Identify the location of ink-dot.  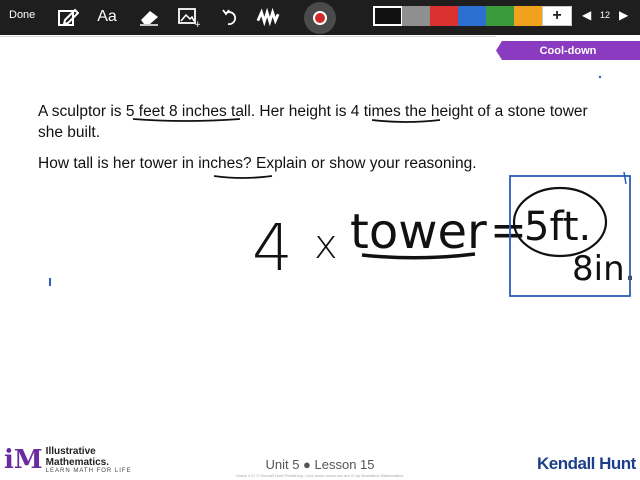
(600, 77).